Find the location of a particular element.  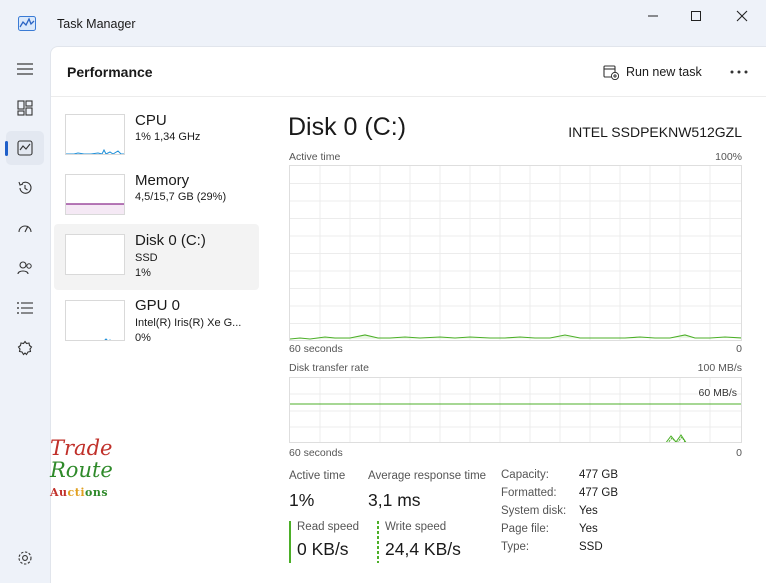

active-time-label: Active time is located at coordinates (317, 476).